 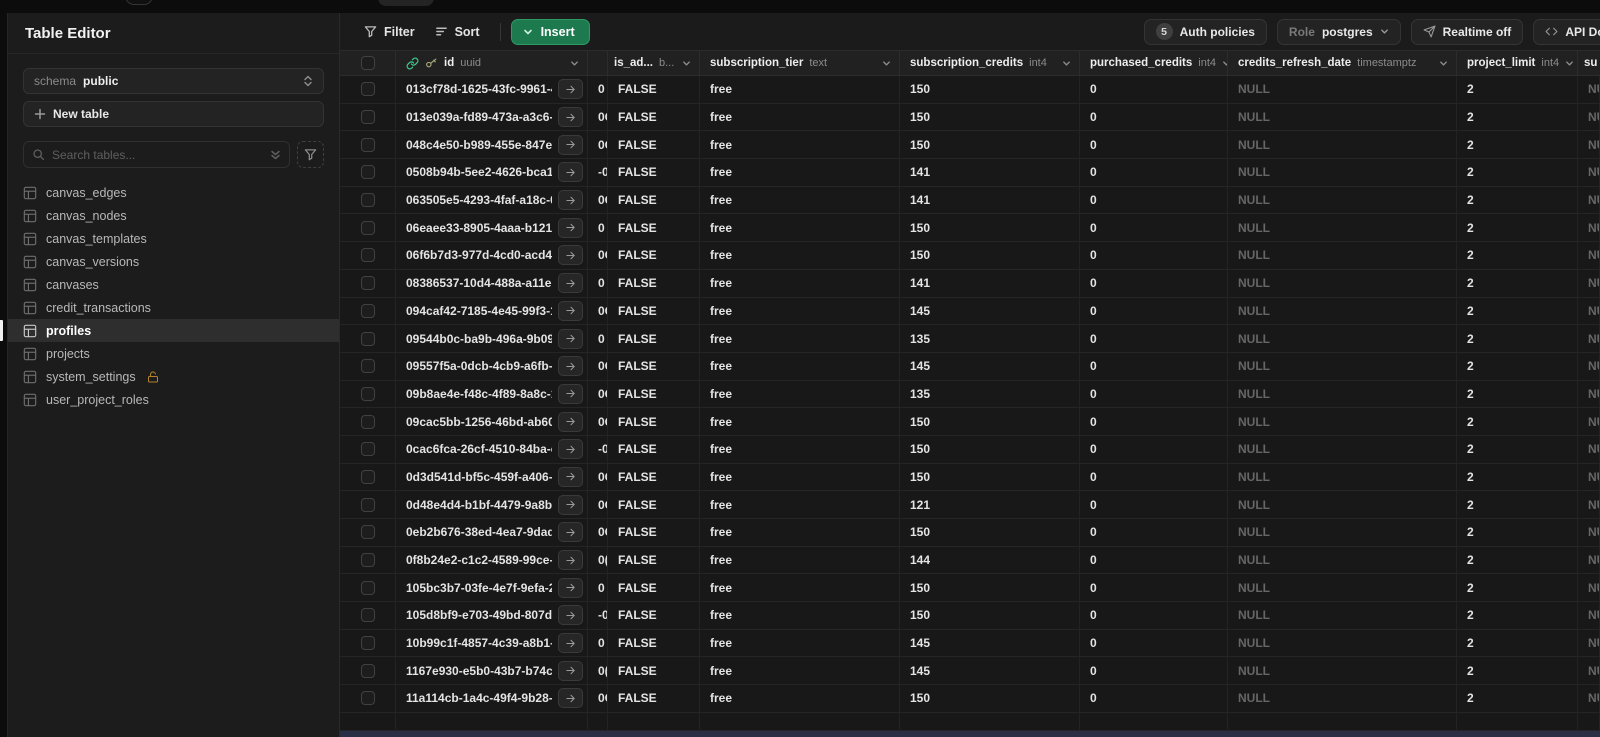 I want to click on column-header-subscription-credits: subscription_credits int4, so click(x=990, y=63).